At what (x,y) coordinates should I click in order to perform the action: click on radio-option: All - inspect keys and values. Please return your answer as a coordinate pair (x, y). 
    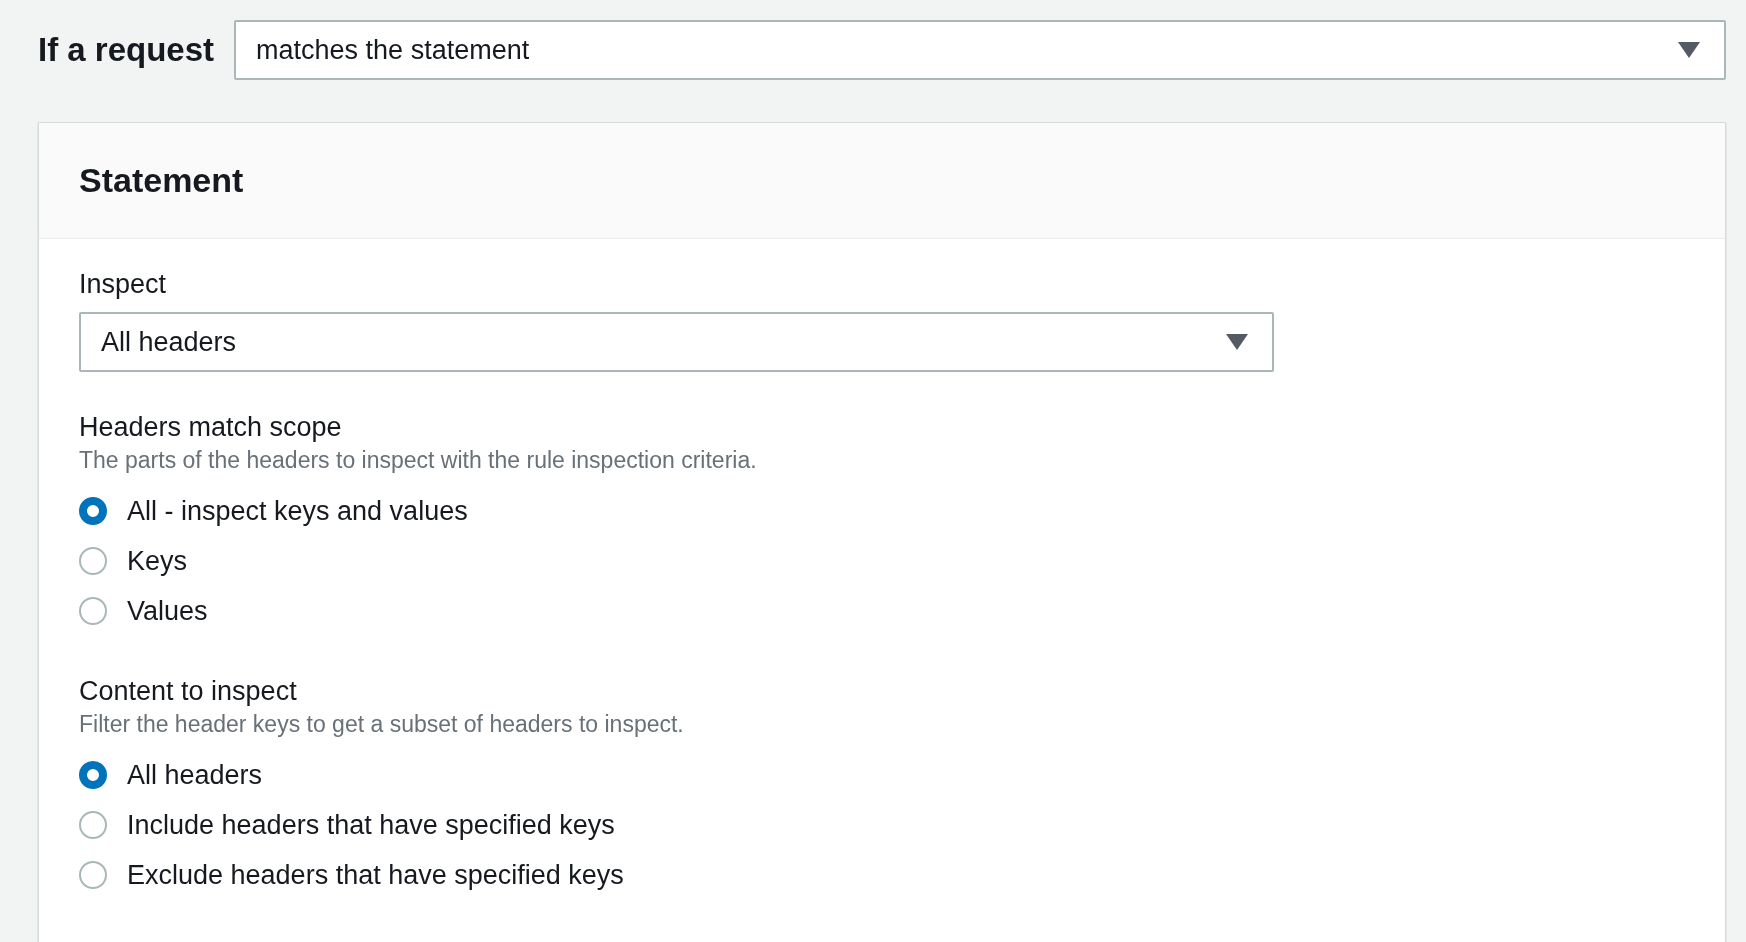
    Looking at the image, I should click on (882, 511).